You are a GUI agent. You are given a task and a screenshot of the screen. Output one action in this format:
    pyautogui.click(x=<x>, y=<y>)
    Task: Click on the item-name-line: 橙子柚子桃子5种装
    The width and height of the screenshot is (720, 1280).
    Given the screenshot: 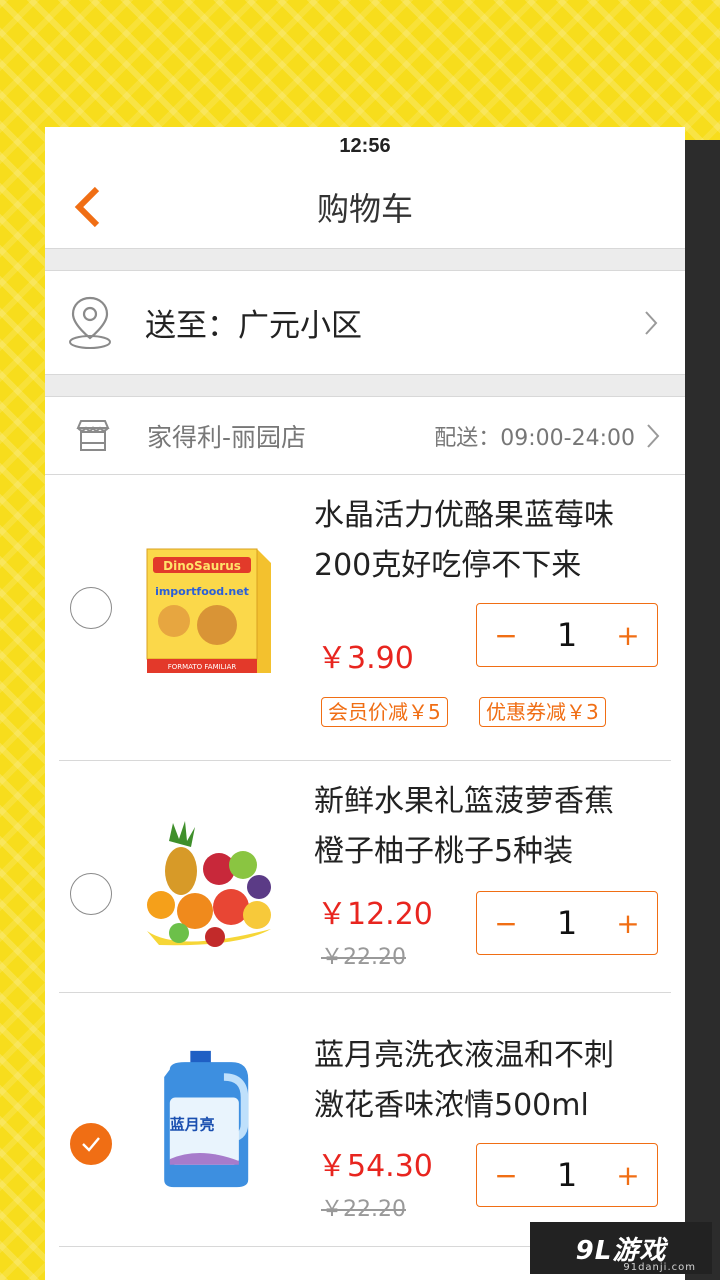 What is the action you would take?
    pyautogui.click(x=444, y=851)
    